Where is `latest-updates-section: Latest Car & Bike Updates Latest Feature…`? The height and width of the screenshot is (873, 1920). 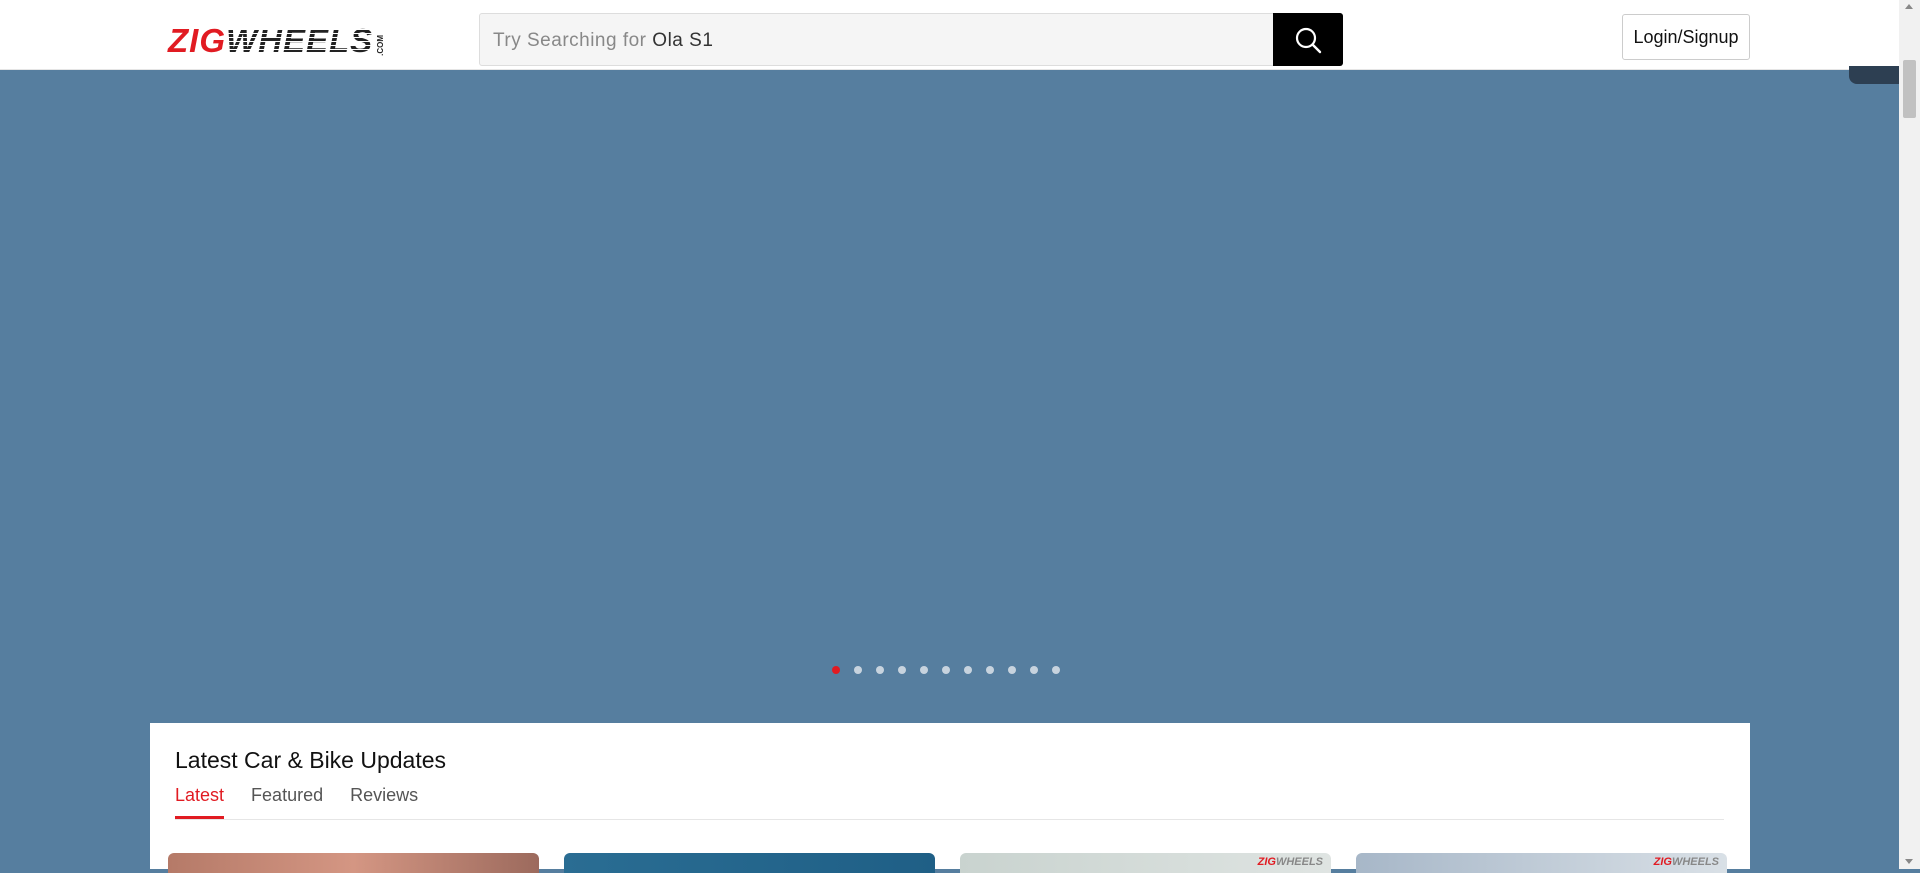 latest-updates-section: Latest Car & Bike Updates Latest Feature… is located at coordinates (950, 798).